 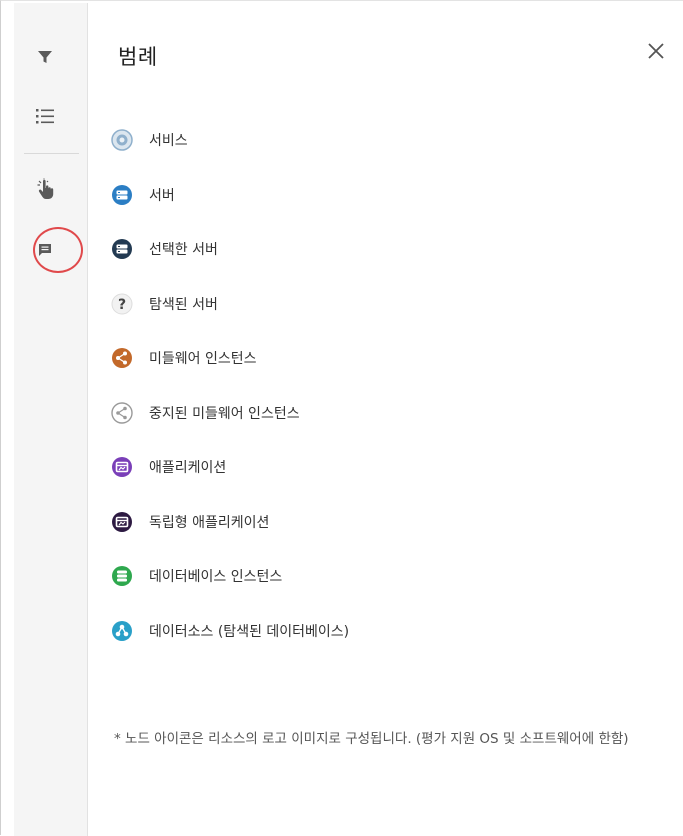 I want to click on close-icon, so click(x=656, y=51).